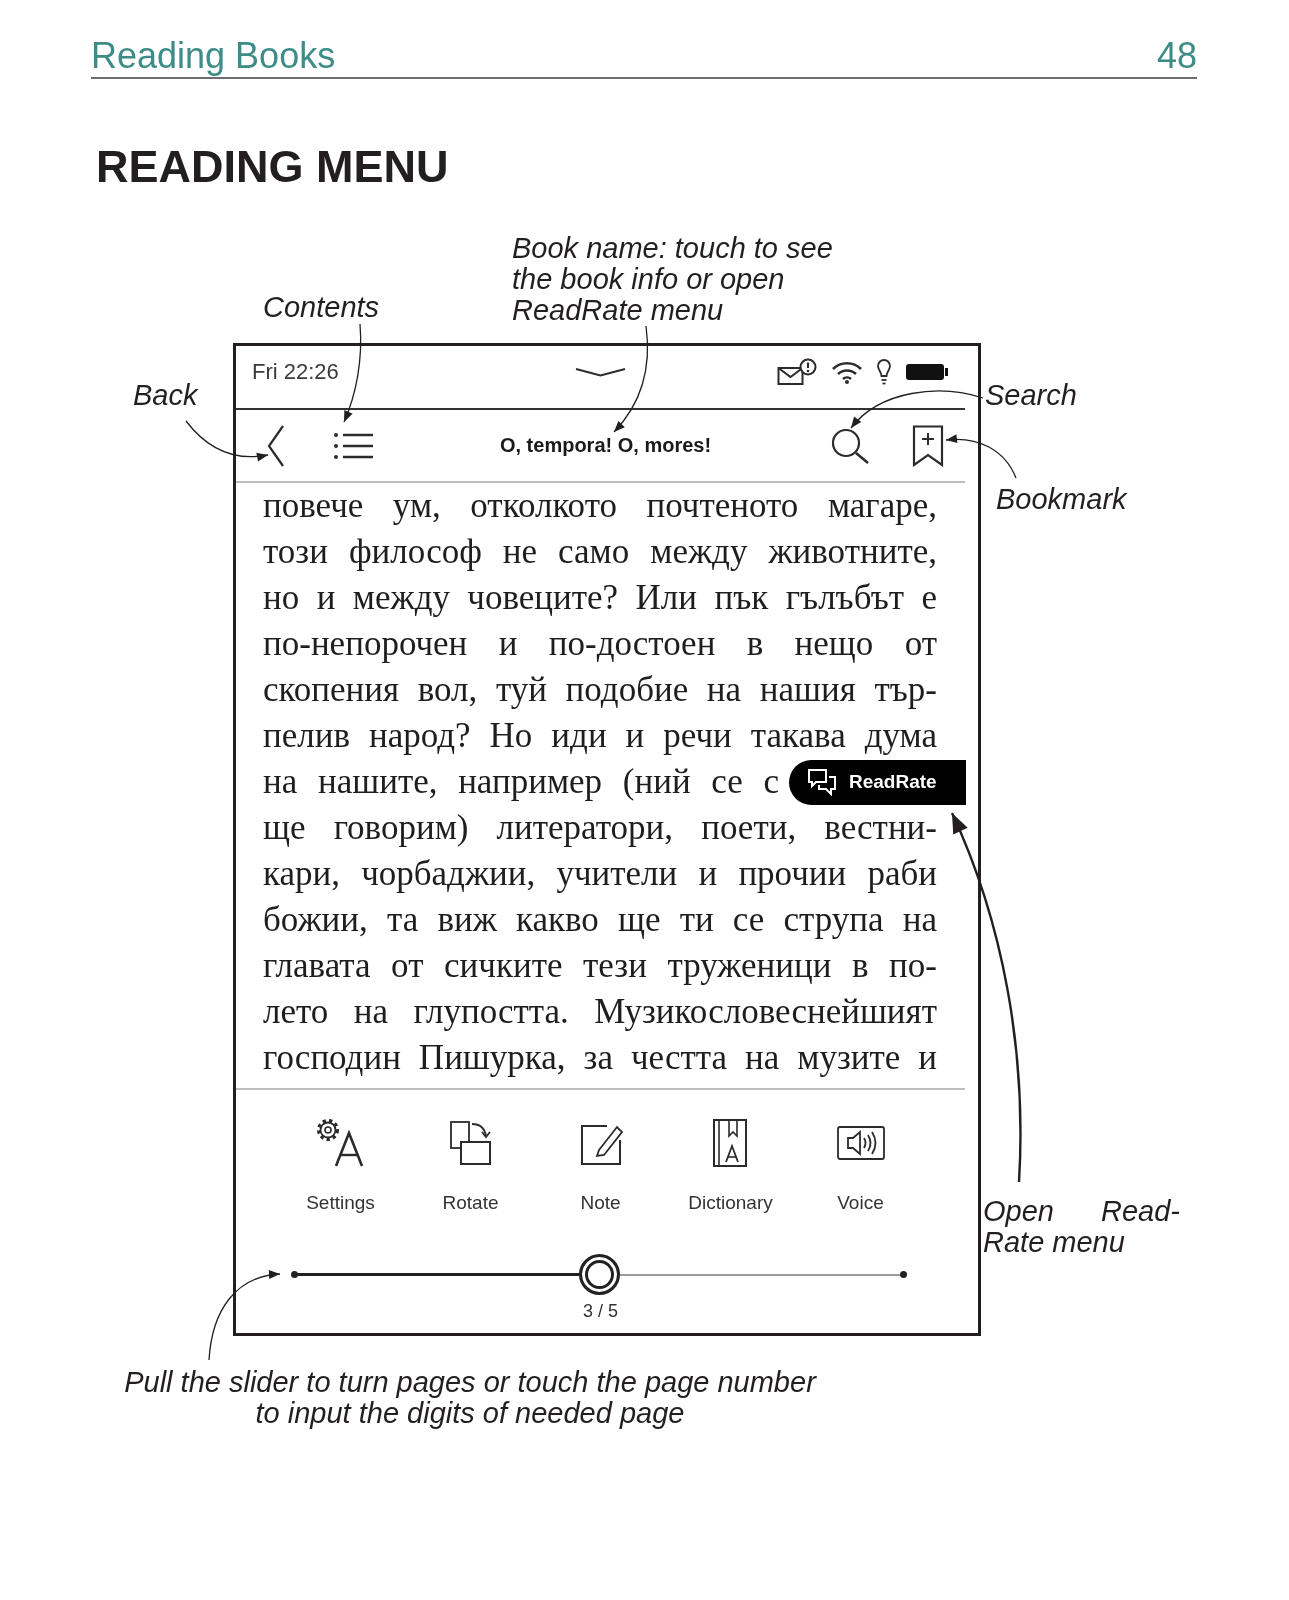 Image resolution: width=1289 pixels, height=1600 pixels. Describe the element at coordinates (600, 736) in the screenshot. I see `book-text-line: пелив народ? Но иди и речи такава дума` at that location.